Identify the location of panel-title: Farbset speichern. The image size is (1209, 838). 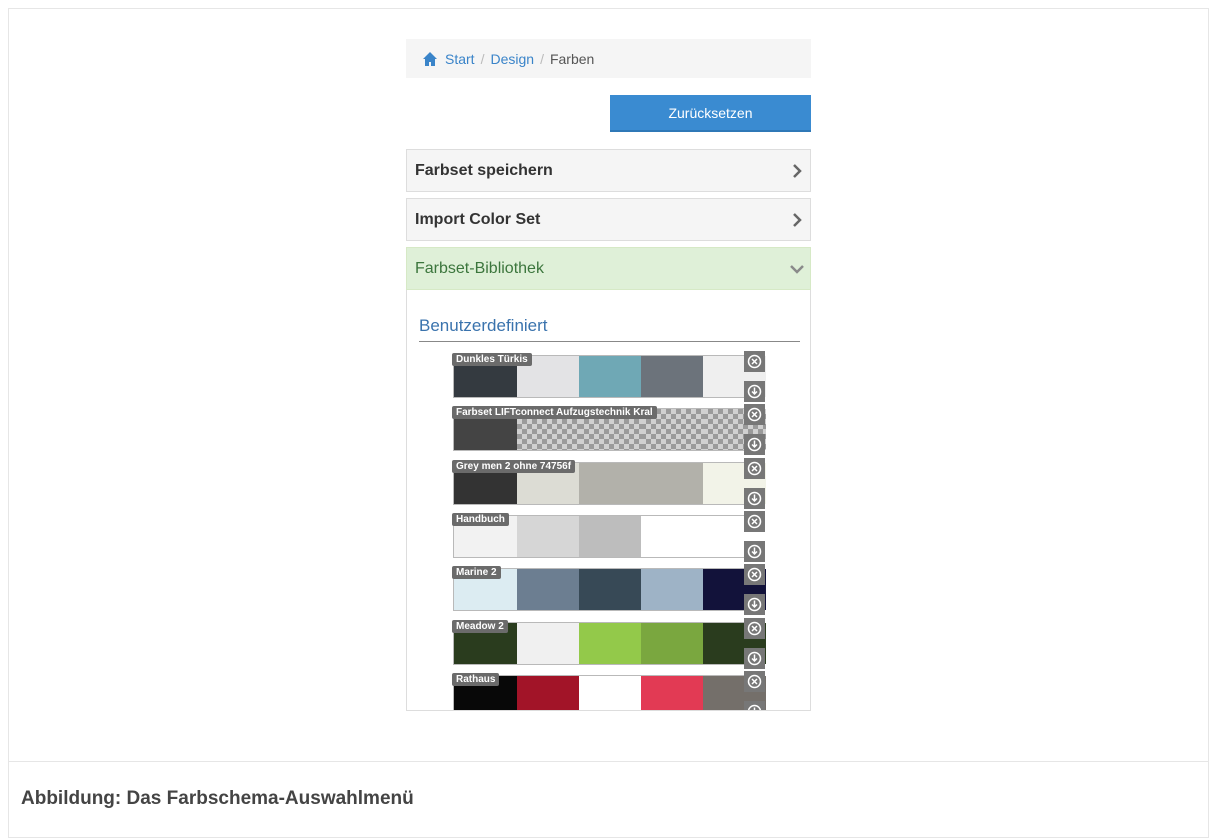
(484, 170).